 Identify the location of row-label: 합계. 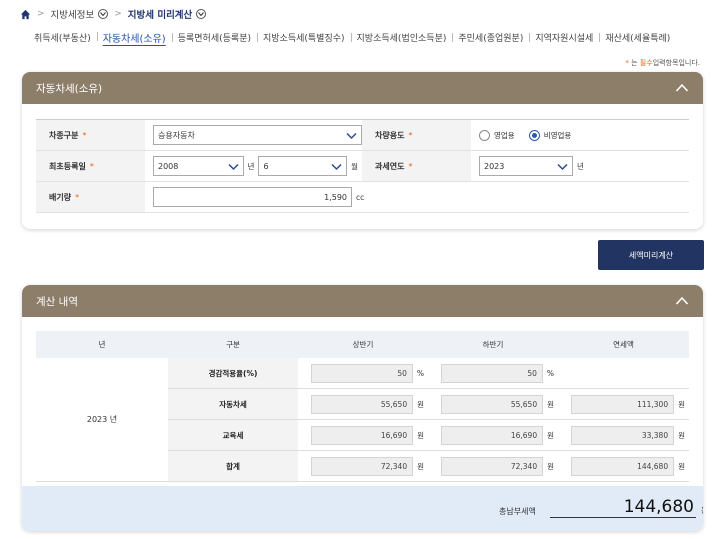
(233, 466).